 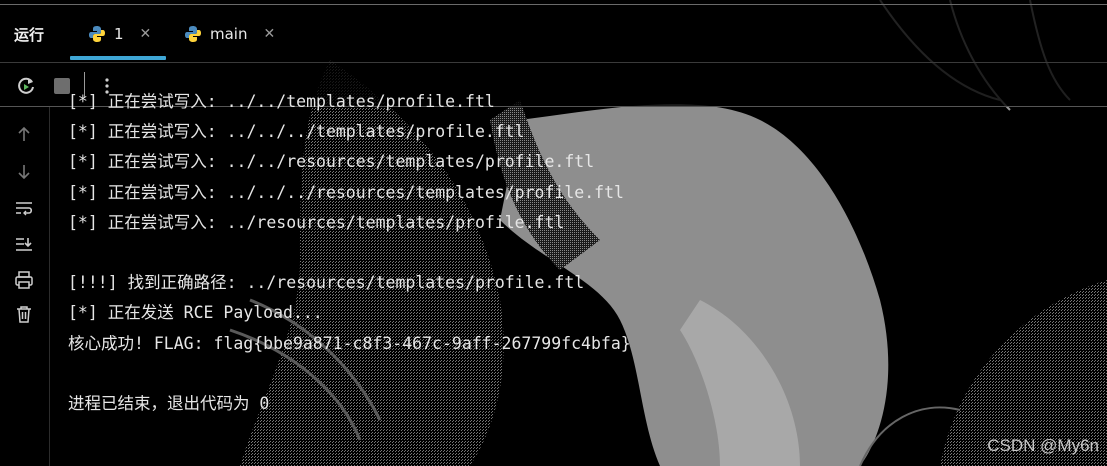 I want to click on trash-icon, so click(x=24, y=314).